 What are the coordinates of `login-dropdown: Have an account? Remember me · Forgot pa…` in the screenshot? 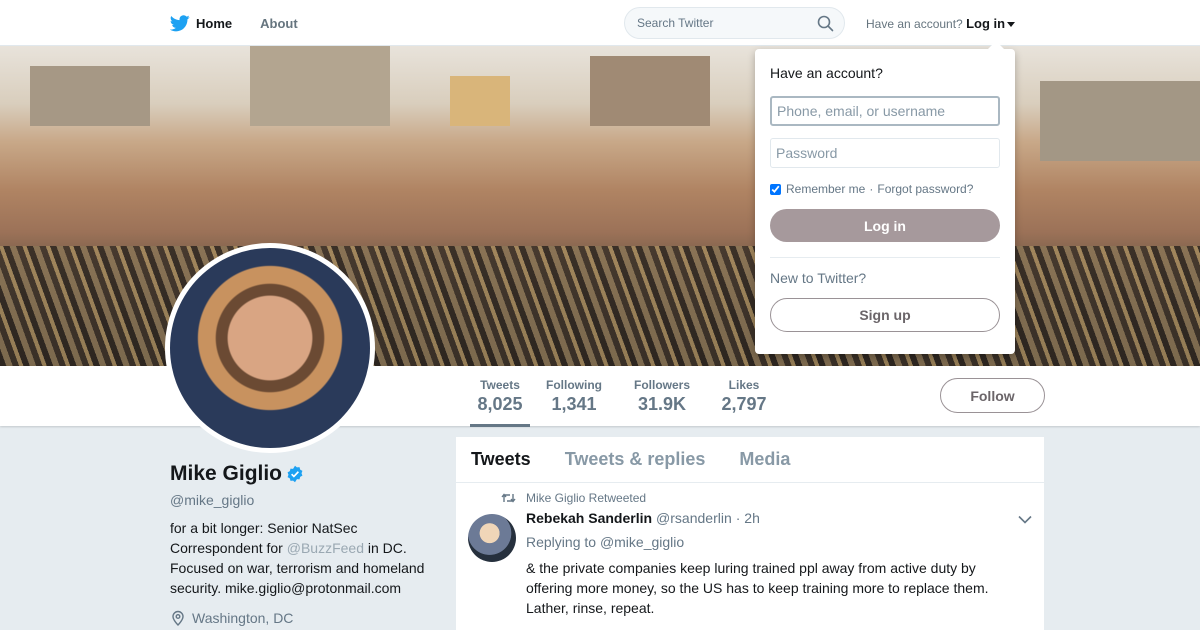 It's located at (885, 197).